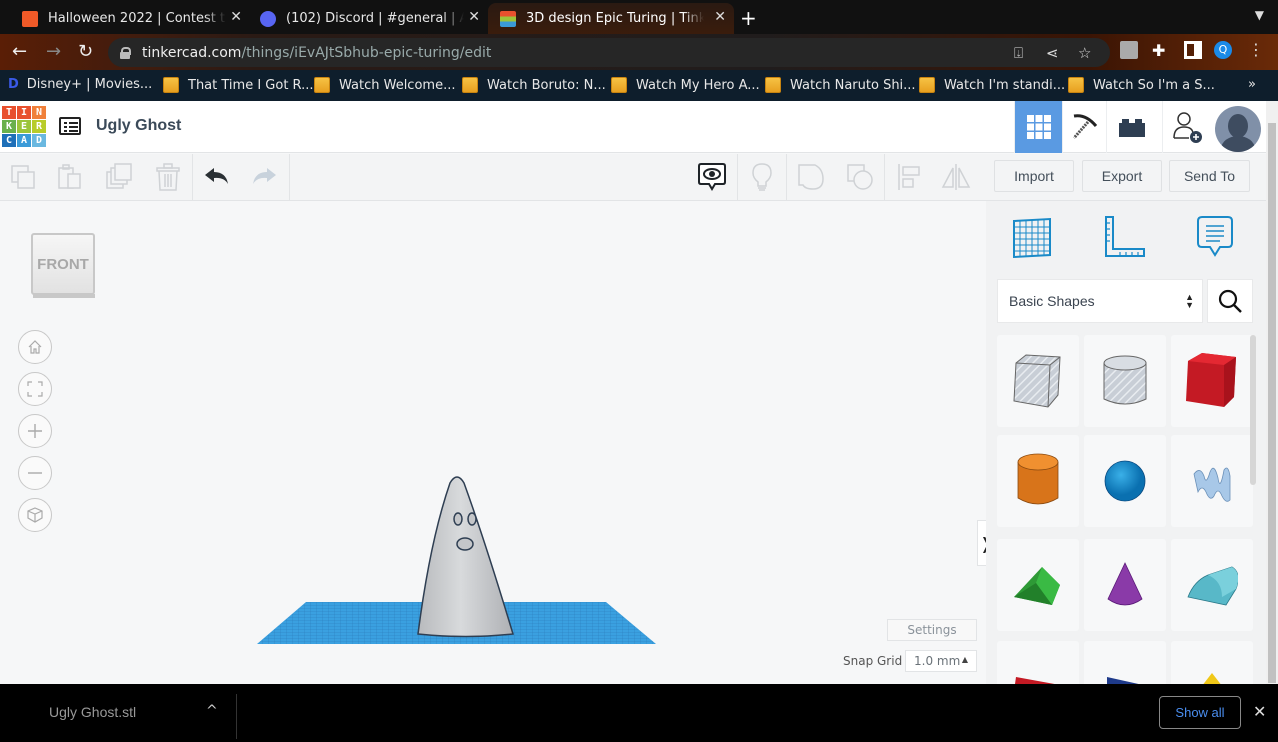 Image resolution: width=1278 pixels, height=742 pixels. What do you see at coordinates (85, 51) in the screenshot?
I see `reload-icon: ↻` at bounding box center [85, 51].